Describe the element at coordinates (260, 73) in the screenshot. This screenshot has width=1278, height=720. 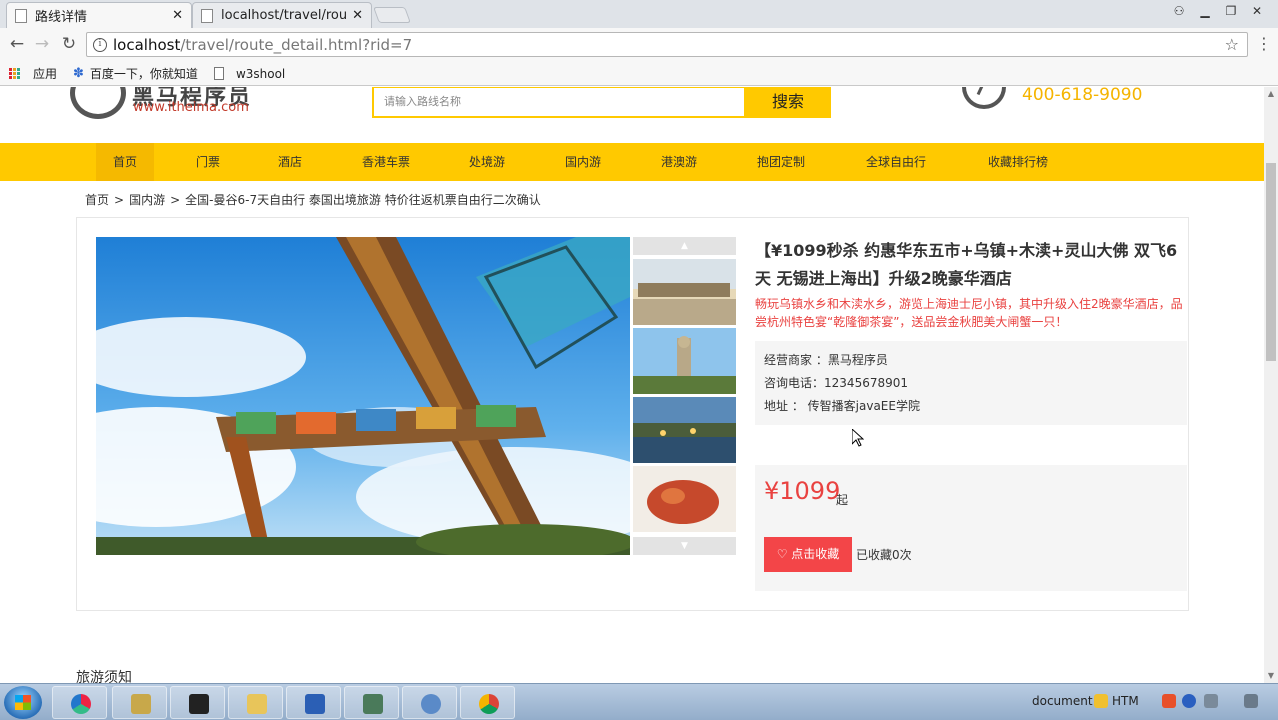
I see `bookmark-label: w3shool` at that location.